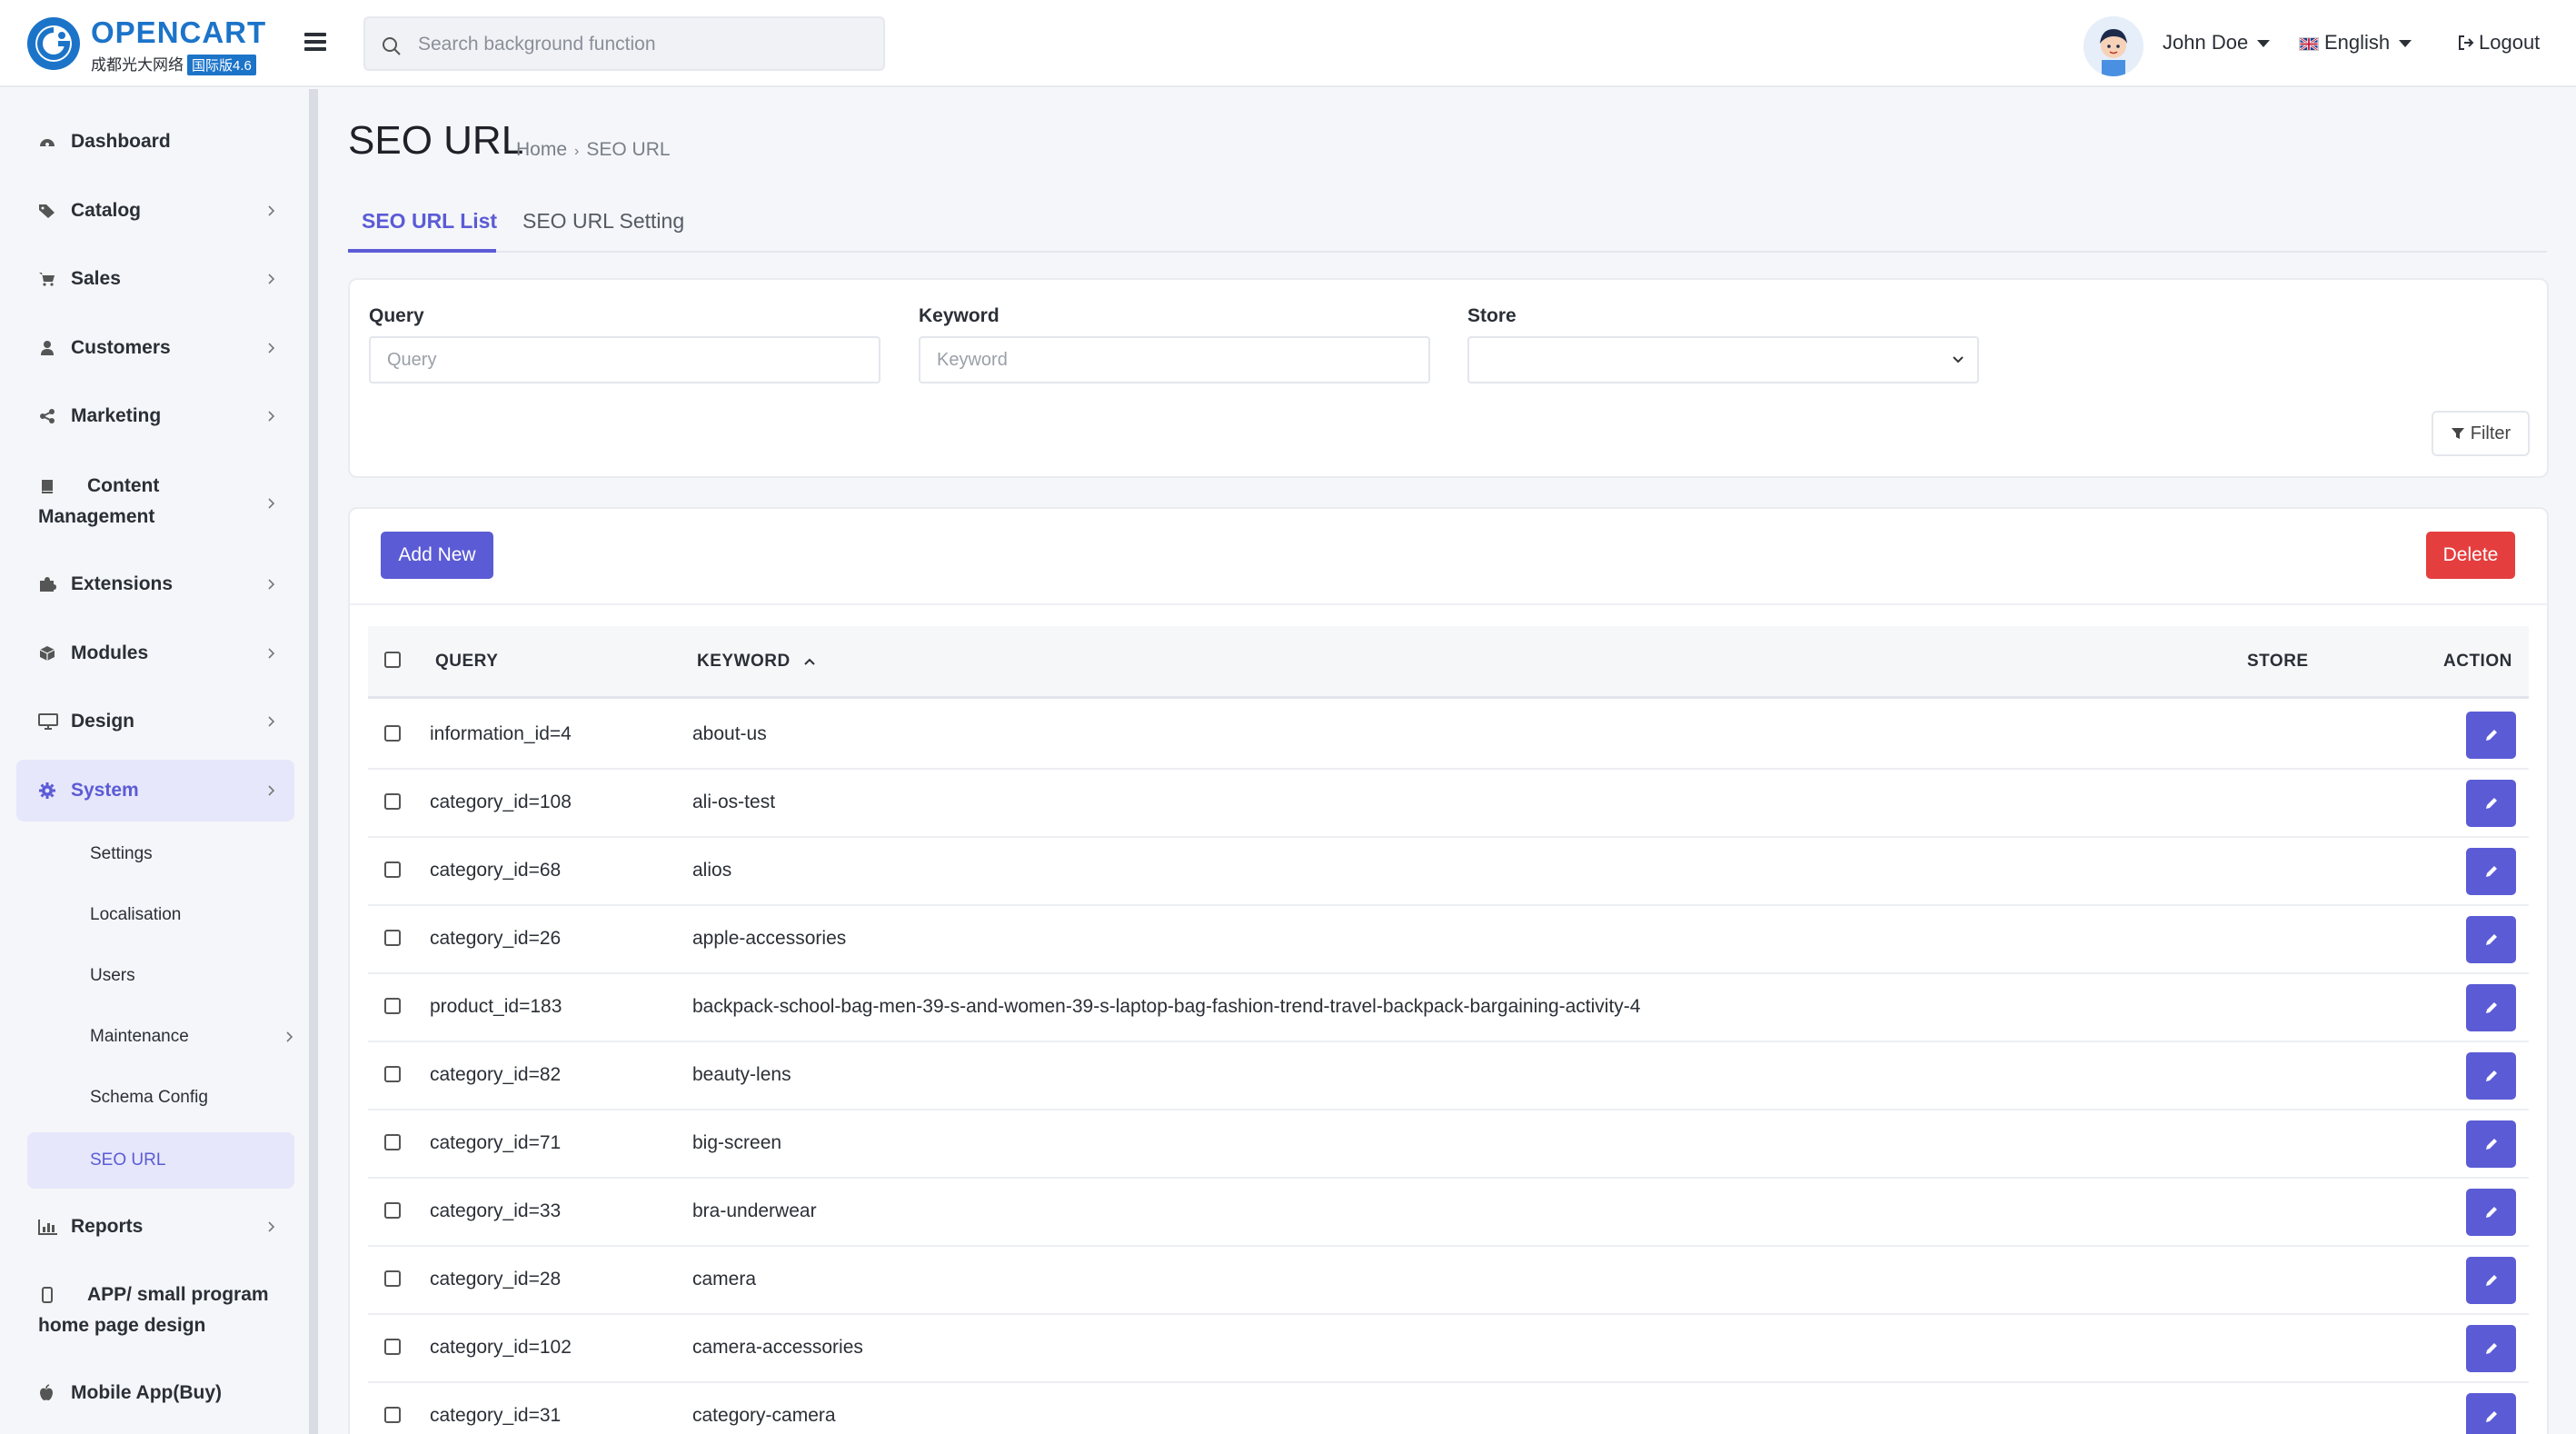 This screenshot has height=1434, width=2576. I want to click on cell-query: category_id=26, so click(496, 938).